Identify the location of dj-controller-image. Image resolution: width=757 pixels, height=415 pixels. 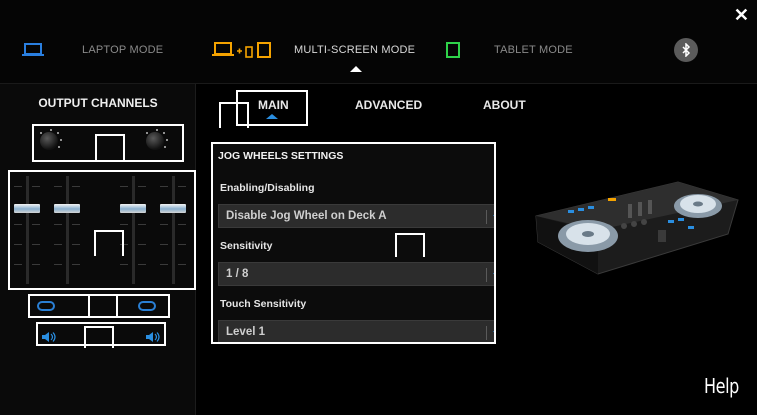
(634, 224).